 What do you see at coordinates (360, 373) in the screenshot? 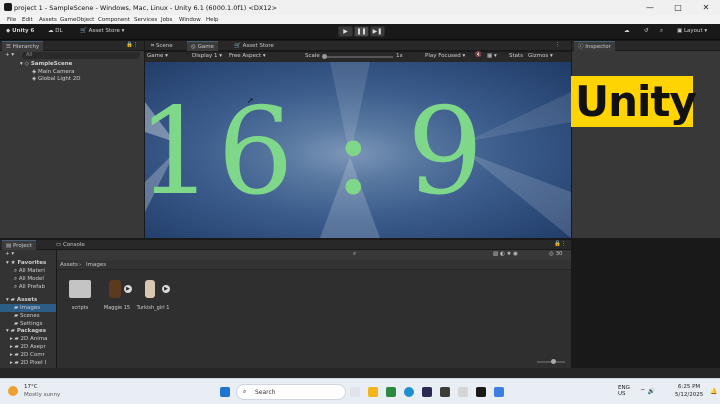
I see `status-bar` at bounding box center [360, 373].